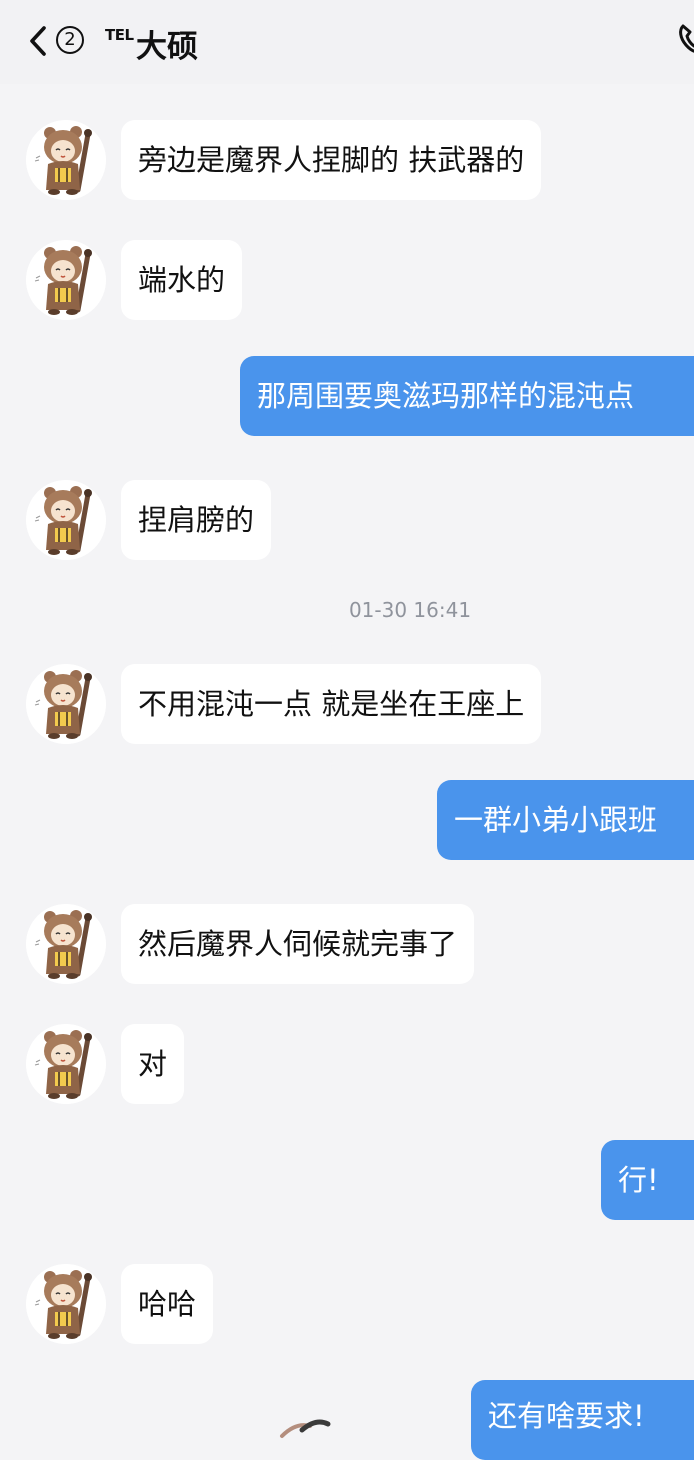 The height and width of the screenshot is (1460, 694). What do you see at coordinates (582, 1420) in the screenshot?
I see `outgoing-message-bubble: 还有啥要求!` at bounding box center [582, 1420].